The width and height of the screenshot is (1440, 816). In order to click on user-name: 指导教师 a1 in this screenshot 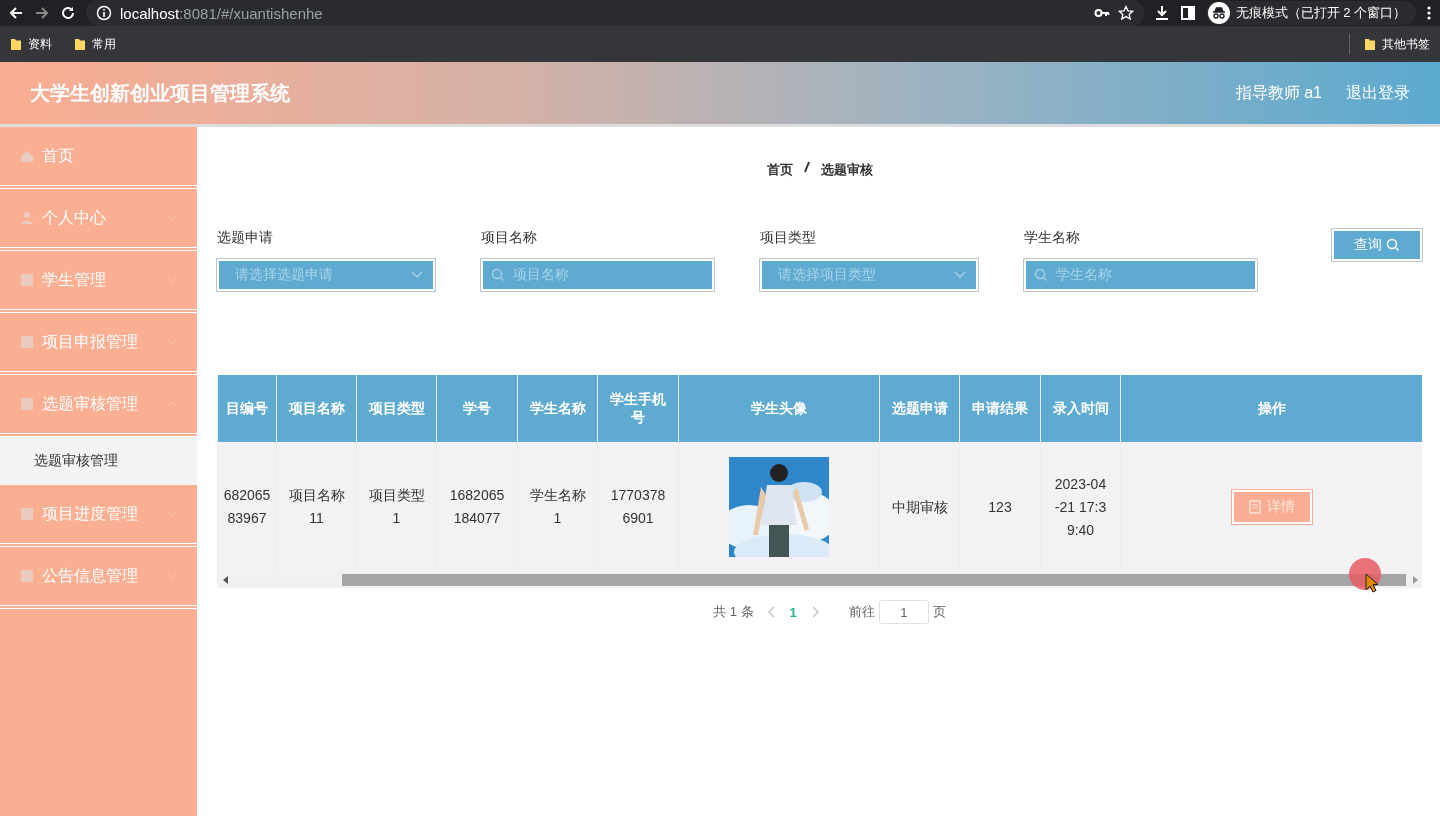, I will do `click(1278, 92)`.